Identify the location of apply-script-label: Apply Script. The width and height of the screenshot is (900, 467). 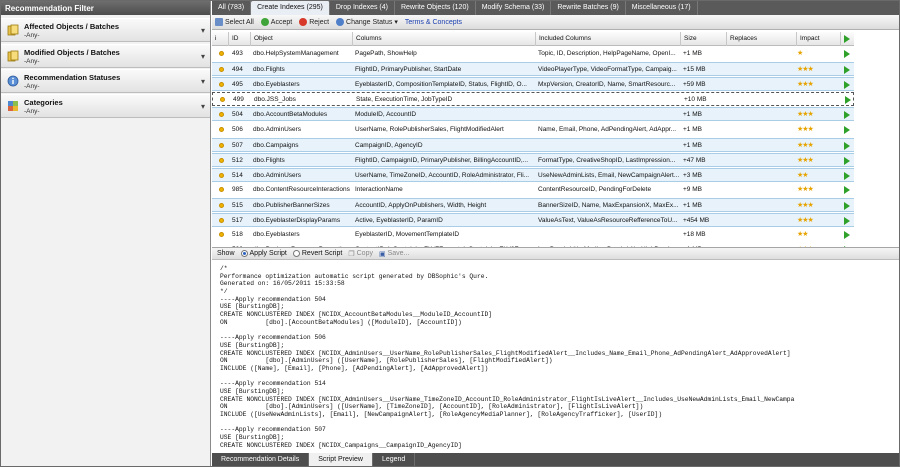
(268, 253).